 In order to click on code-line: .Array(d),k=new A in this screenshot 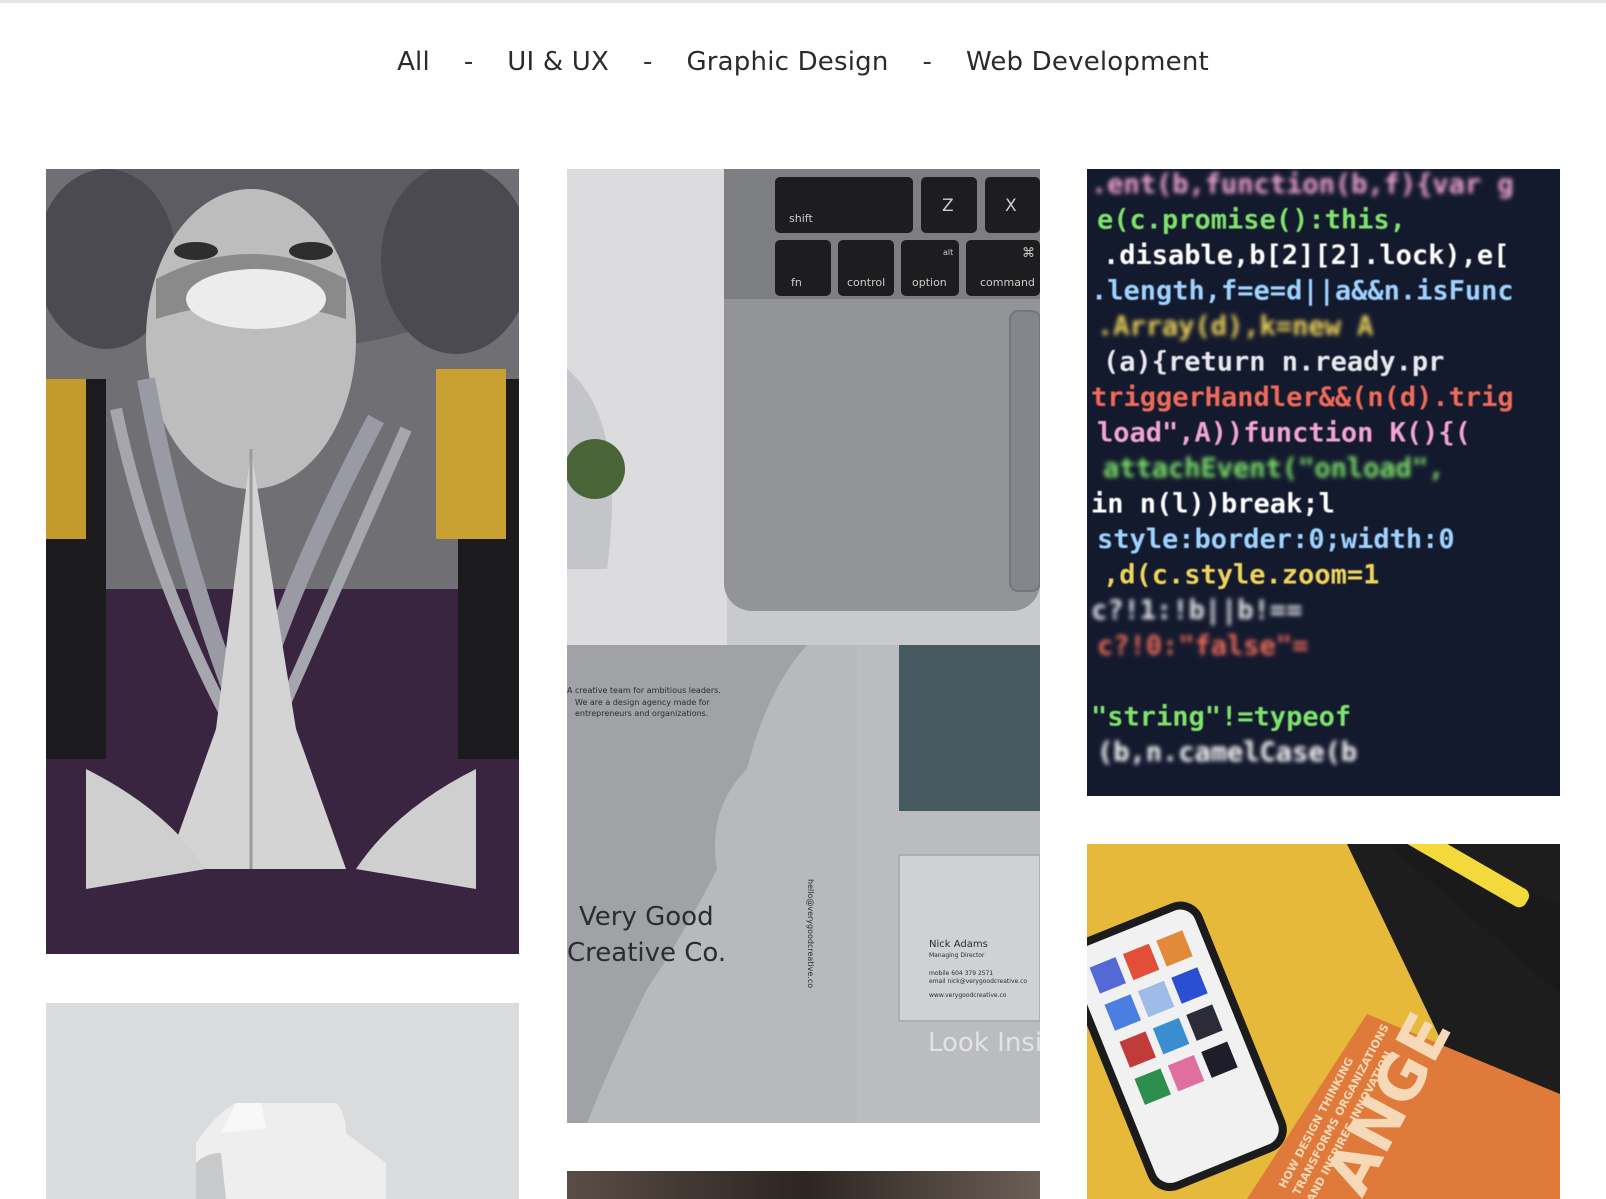, I will do `click(1235, 326)`.